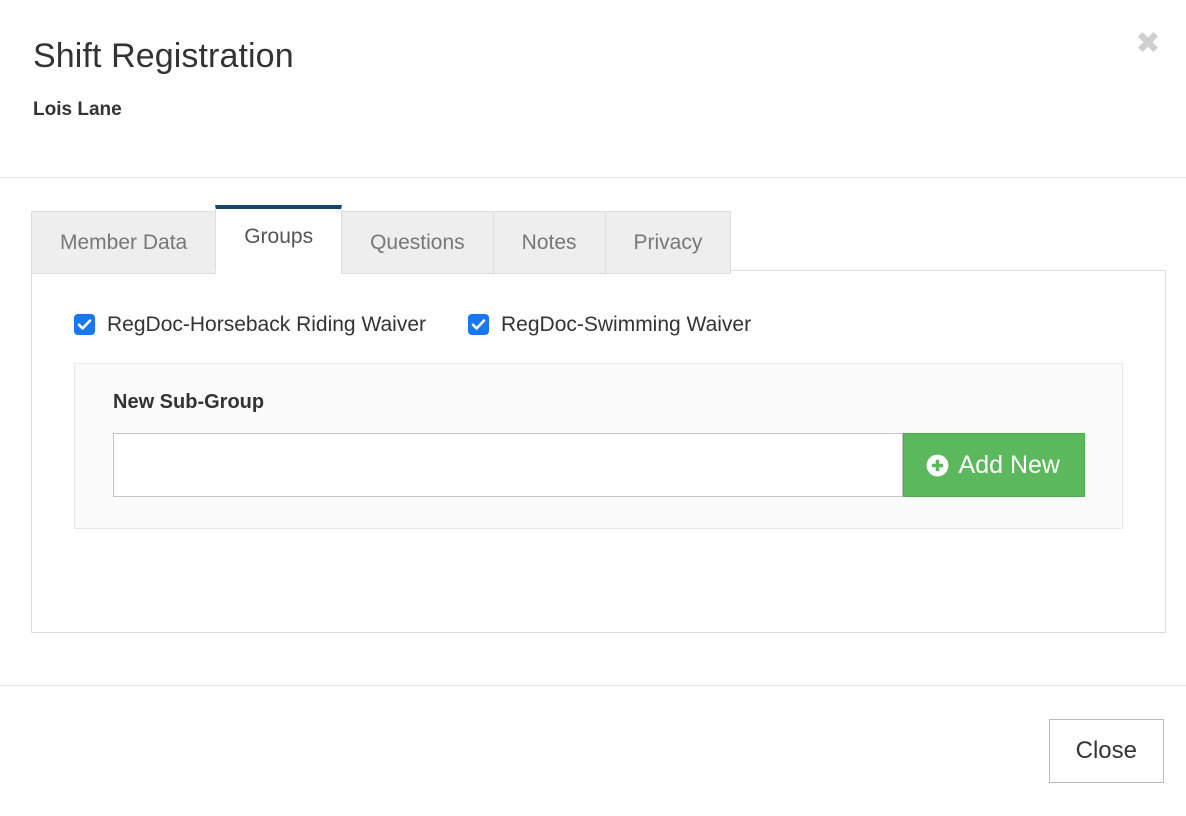  Describe the element at coordinates (1148, 44) in the screenshot. I see `close-icon: ✖` at that location.